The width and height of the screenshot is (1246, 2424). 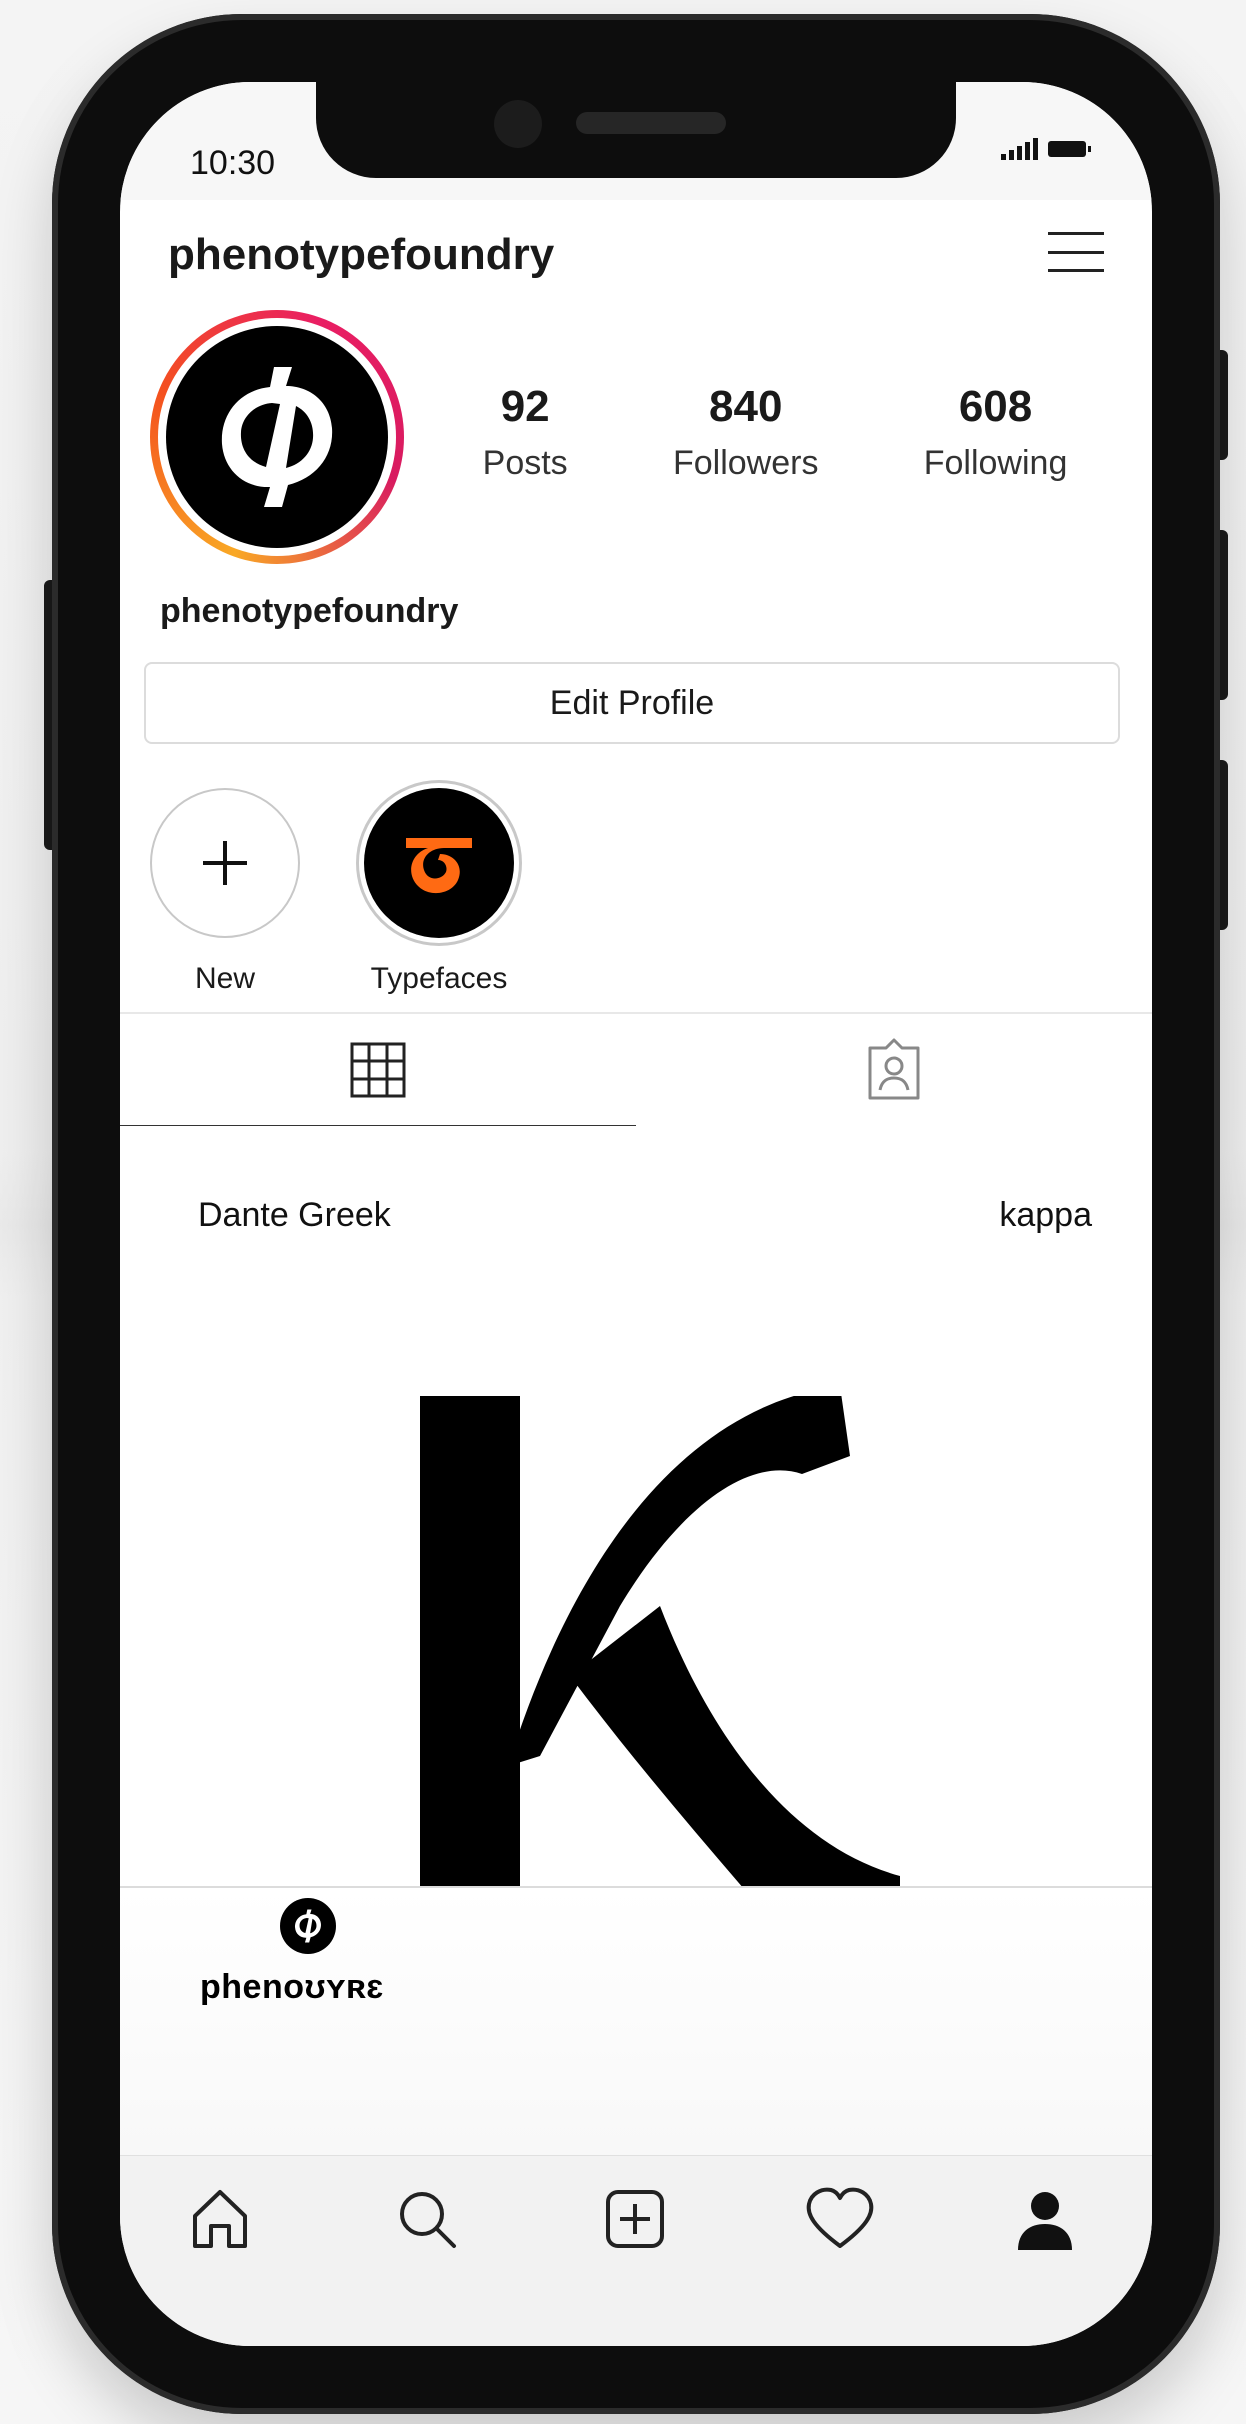 I want to click on avatar, so click(x=277, y=437).